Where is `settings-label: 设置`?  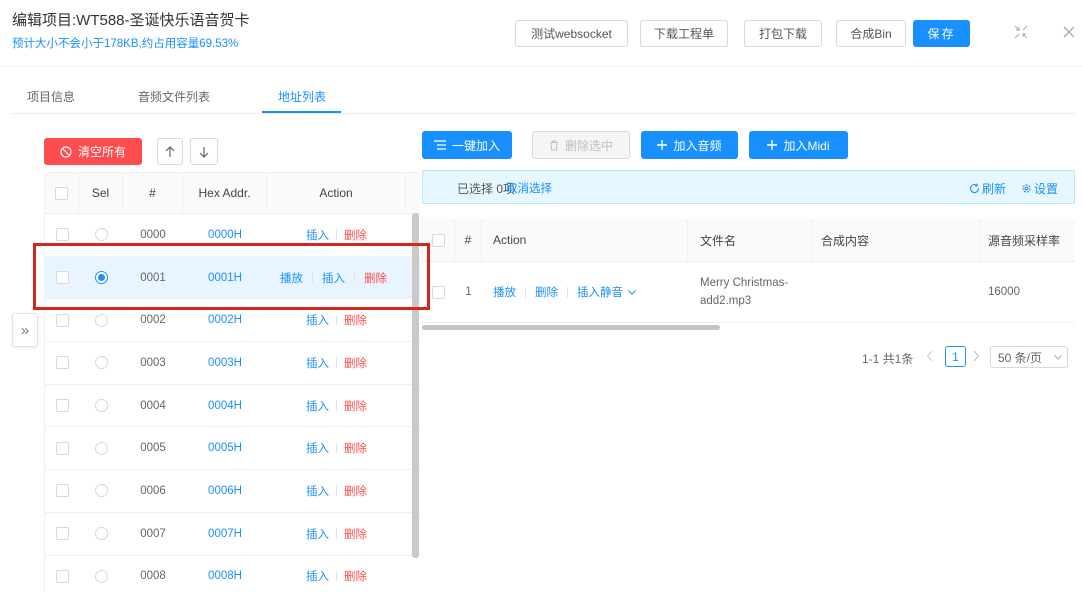
settings-label: 设置 is located at coordinates (1046, 189).